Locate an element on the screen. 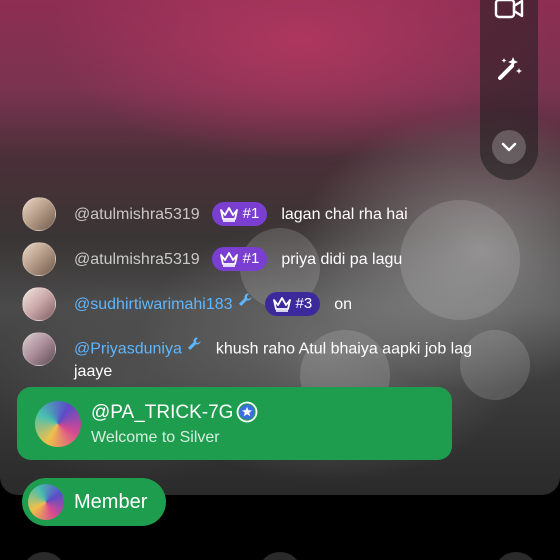  chat-message: @atulmishra5319 #1 priya didi pa lagu is located at coordinates (212, 259).